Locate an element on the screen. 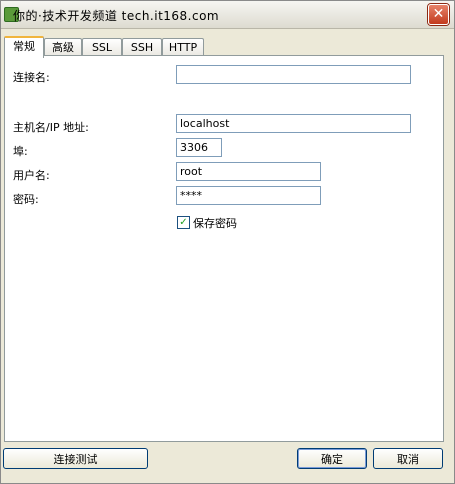  tab-advanced: 高级 is located at coordinates (63, 47).